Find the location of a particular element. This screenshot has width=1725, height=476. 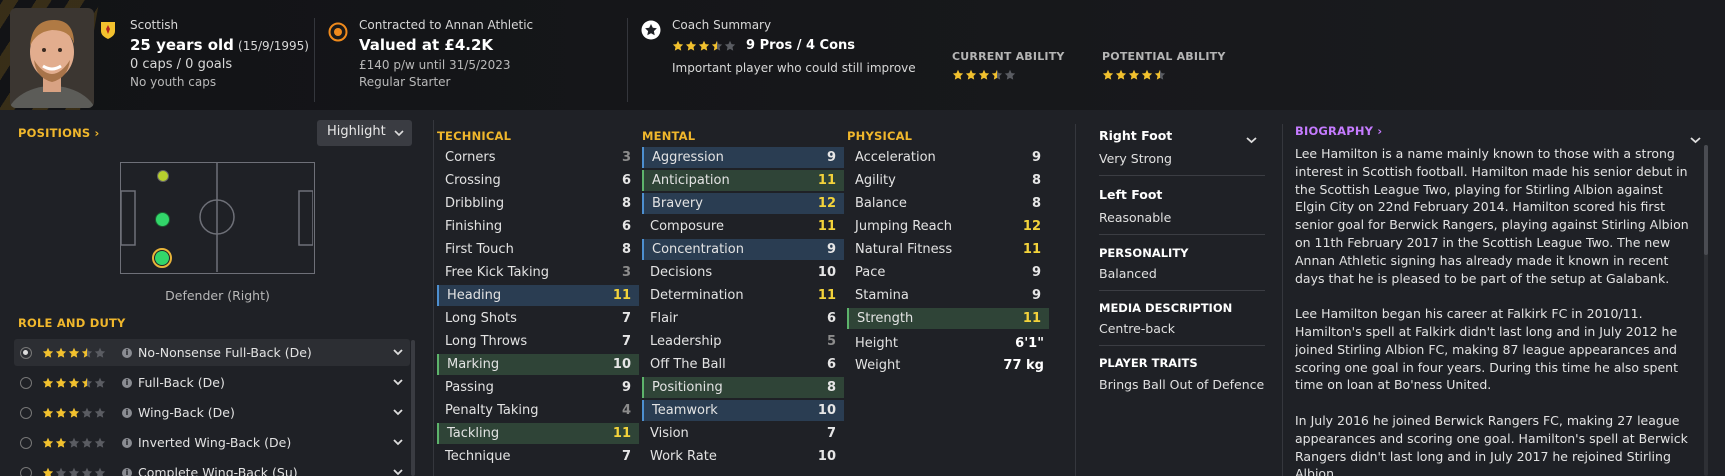

attribute-row: Positioning 8 is located at coordinates (743, 387).